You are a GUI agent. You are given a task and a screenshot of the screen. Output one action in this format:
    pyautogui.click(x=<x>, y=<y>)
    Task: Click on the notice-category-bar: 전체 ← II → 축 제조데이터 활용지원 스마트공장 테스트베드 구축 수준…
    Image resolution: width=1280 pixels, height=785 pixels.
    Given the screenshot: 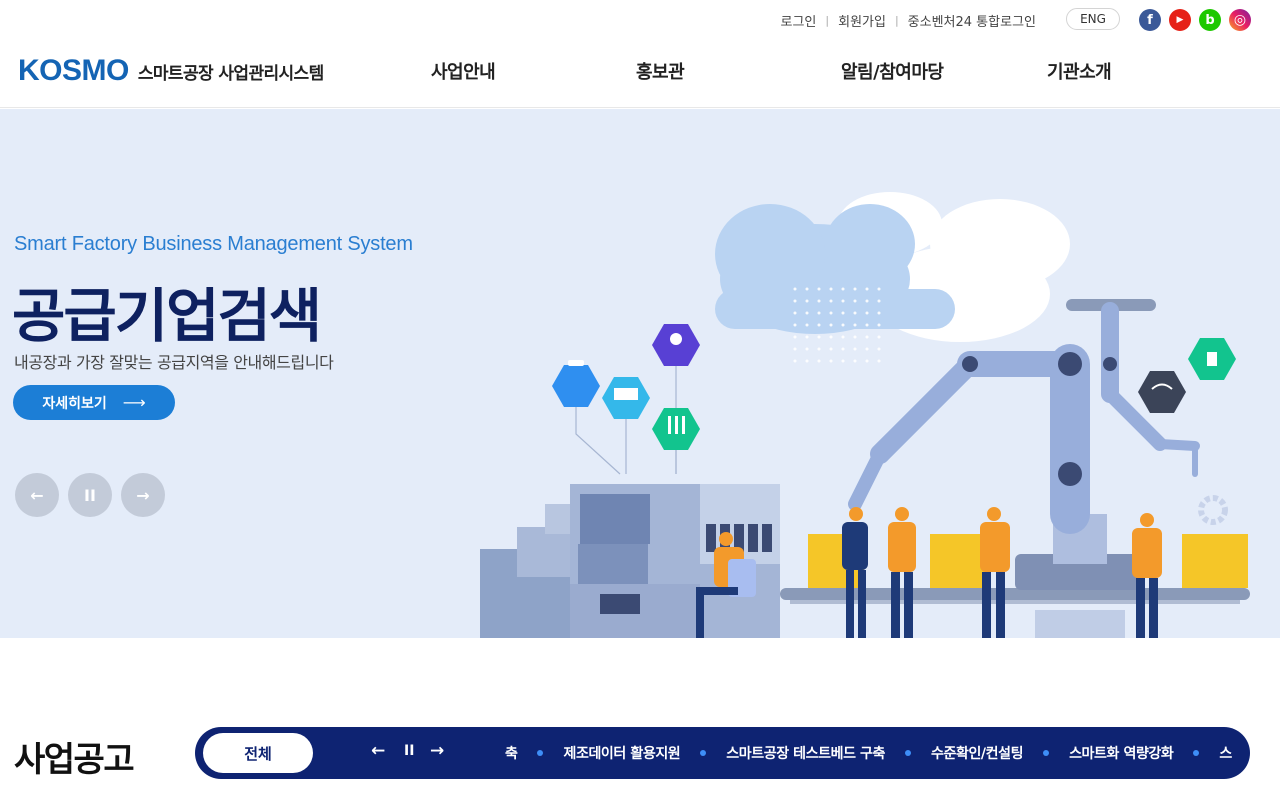 What is the action you would take?
    pyautogui.click(x=722, y=753)
    